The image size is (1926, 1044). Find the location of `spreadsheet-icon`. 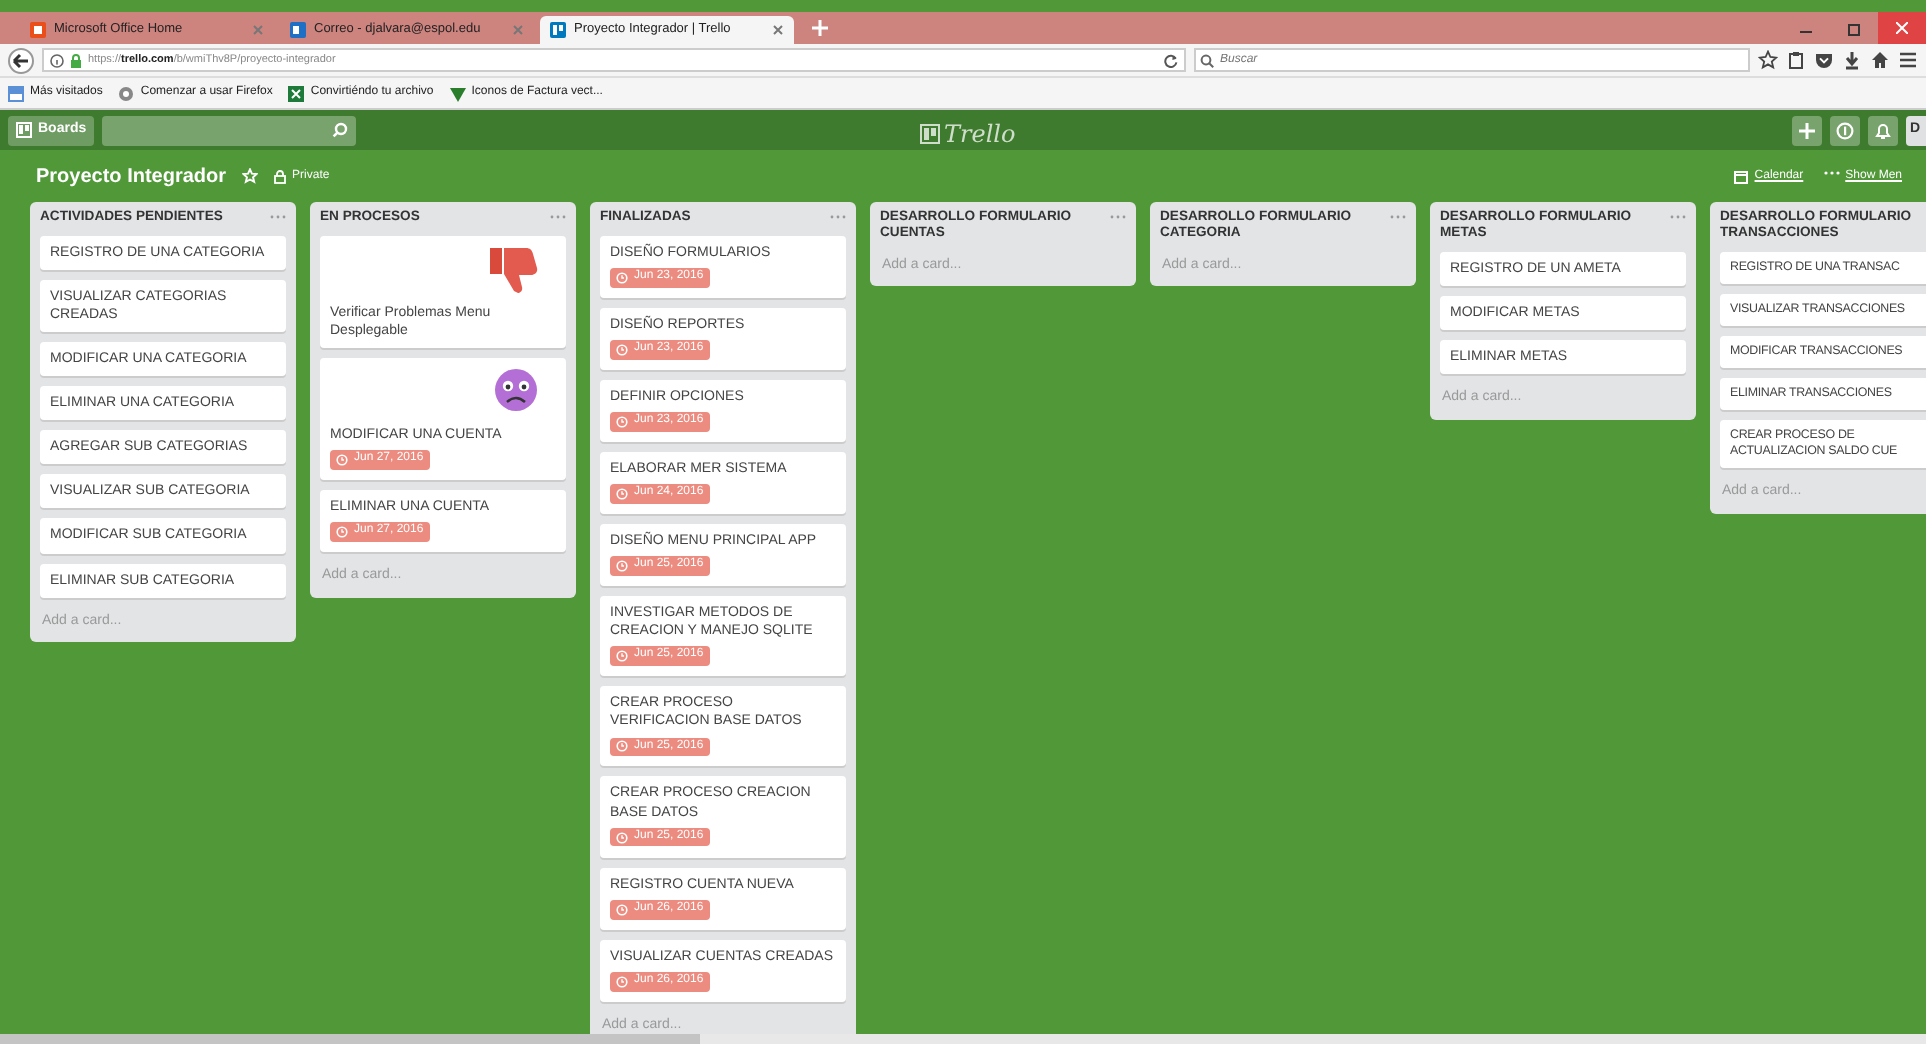

spreadsheet-icon is located at coordinates (296, 93).